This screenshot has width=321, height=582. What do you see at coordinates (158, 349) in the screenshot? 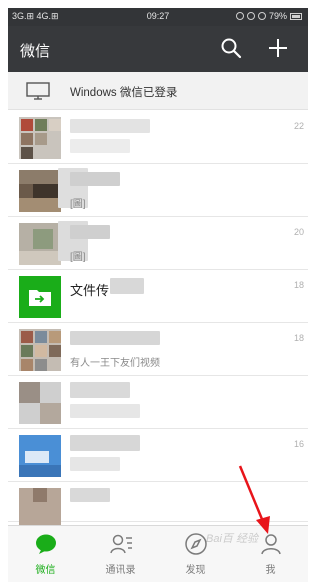
I see `chat-row: 有人一王下友们视频 18` at bounding box center [158, 349].